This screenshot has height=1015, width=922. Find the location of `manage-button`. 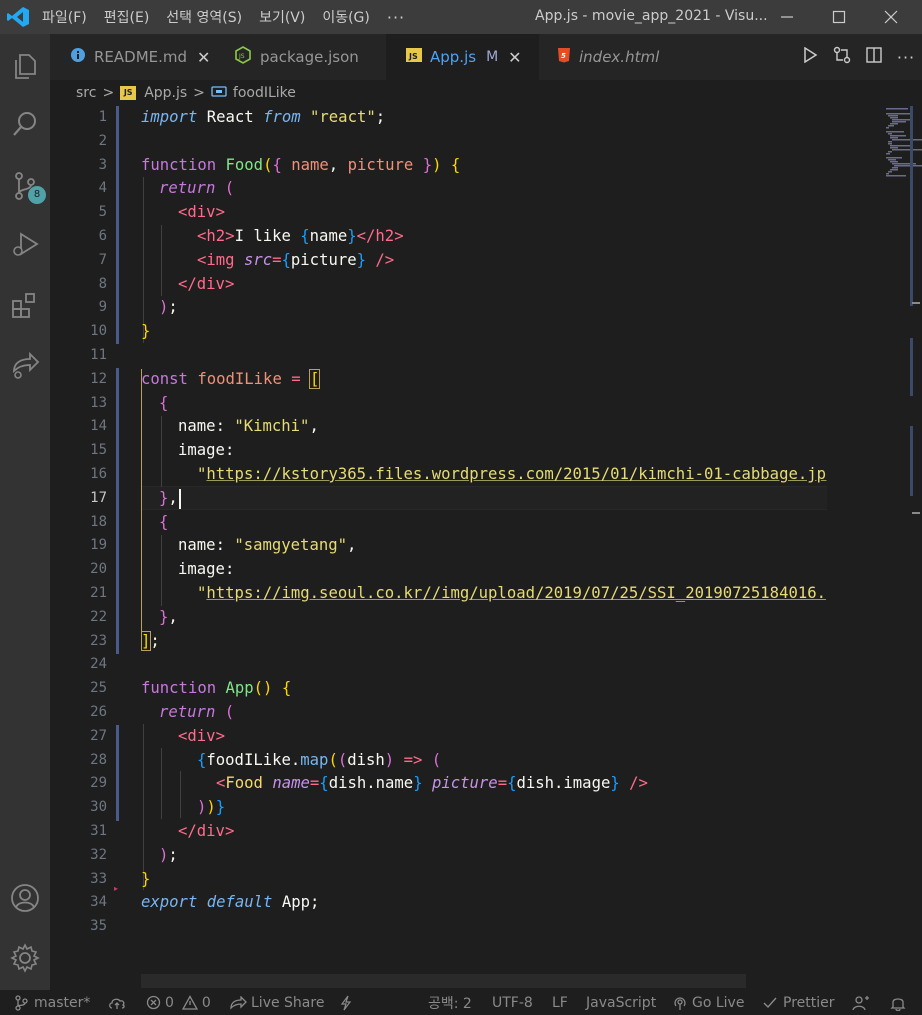

manage-button is located at coordinates (25, 958).